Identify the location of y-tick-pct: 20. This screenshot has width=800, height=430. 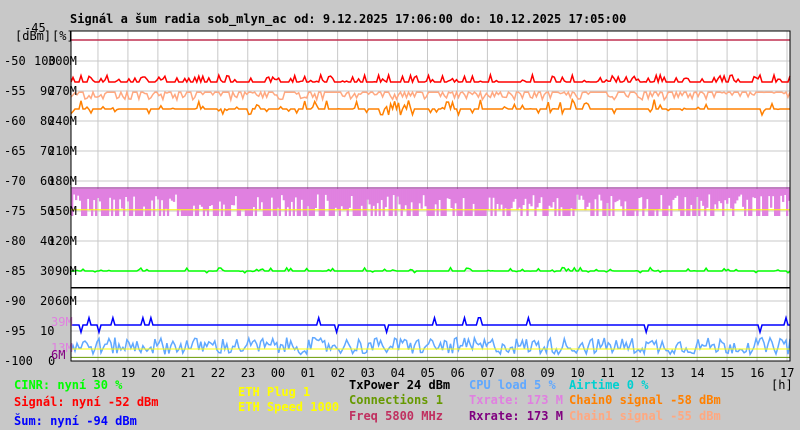
(47, 301).